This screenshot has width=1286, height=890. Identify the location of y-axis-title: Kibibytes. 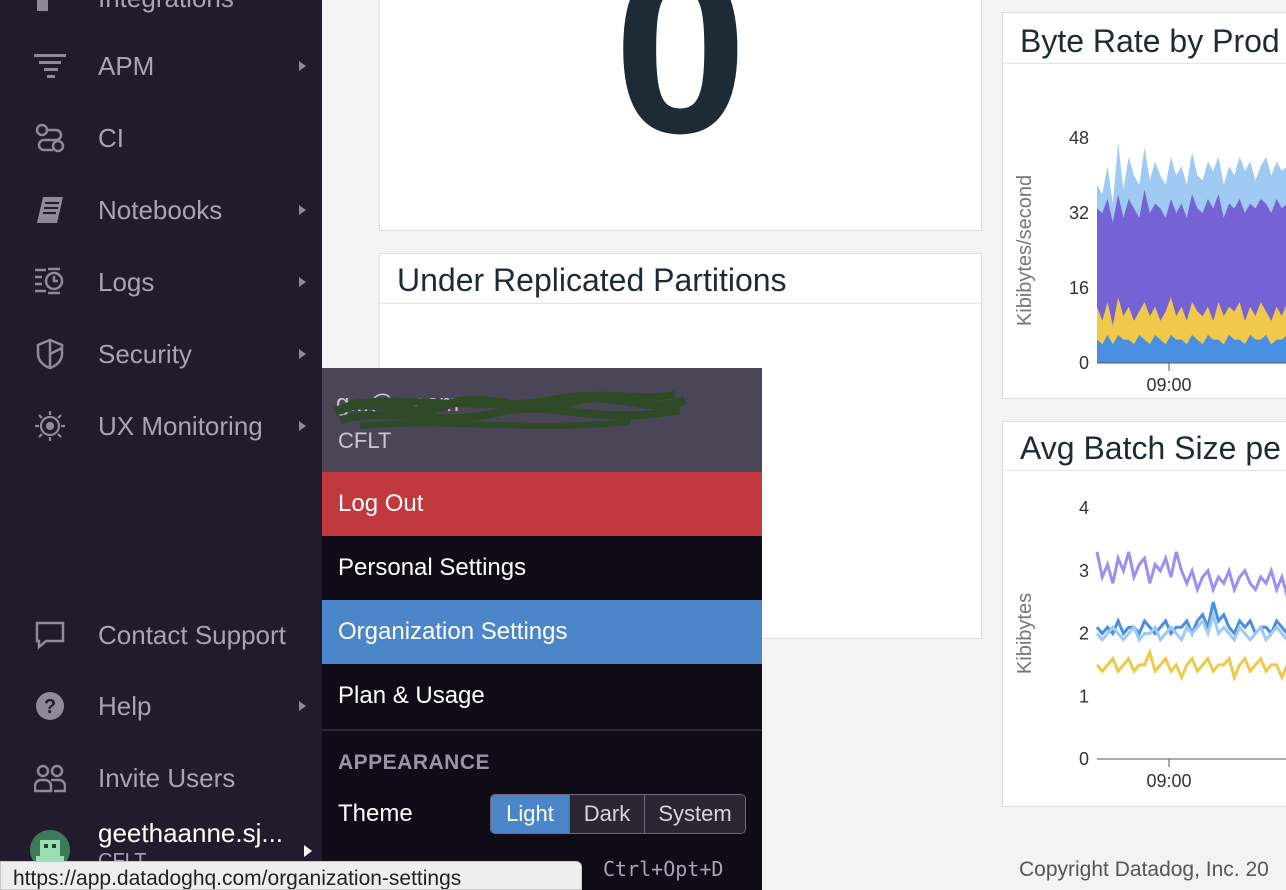
(1025, 633).